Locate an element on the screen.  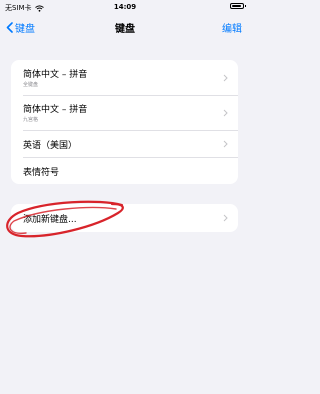
status-time: 14:09 is located at coordinates (125, 7).